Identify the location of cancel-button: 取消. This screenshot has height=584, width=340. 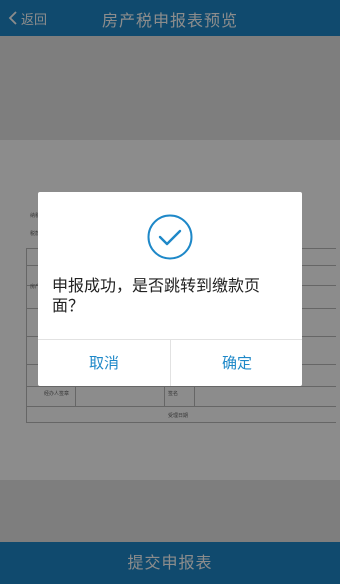
(104, 363).